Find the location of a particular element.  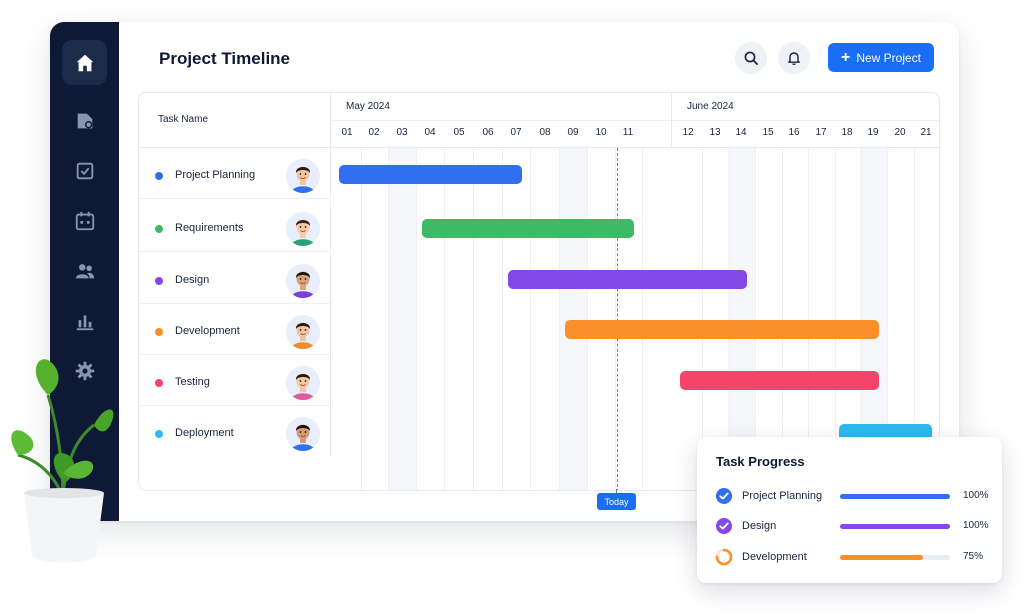

day-label: 08 is located at coordinates (545, 132).